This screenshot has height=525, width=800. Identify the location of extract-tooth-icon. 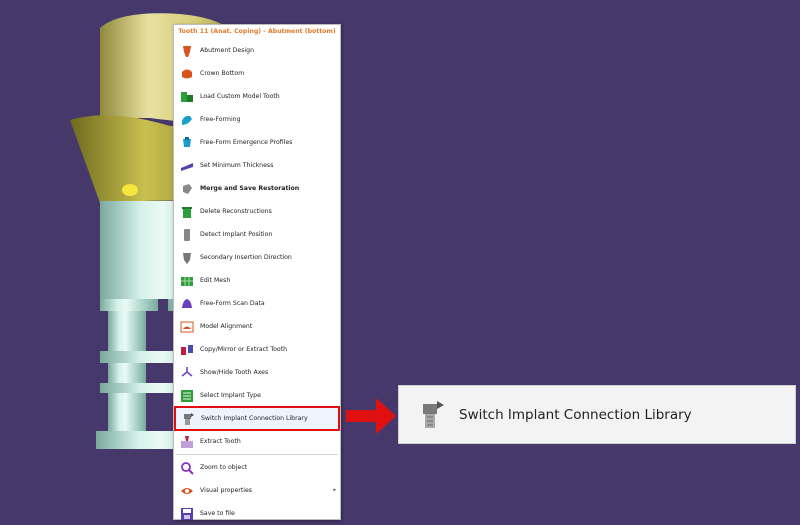
(187, 442).